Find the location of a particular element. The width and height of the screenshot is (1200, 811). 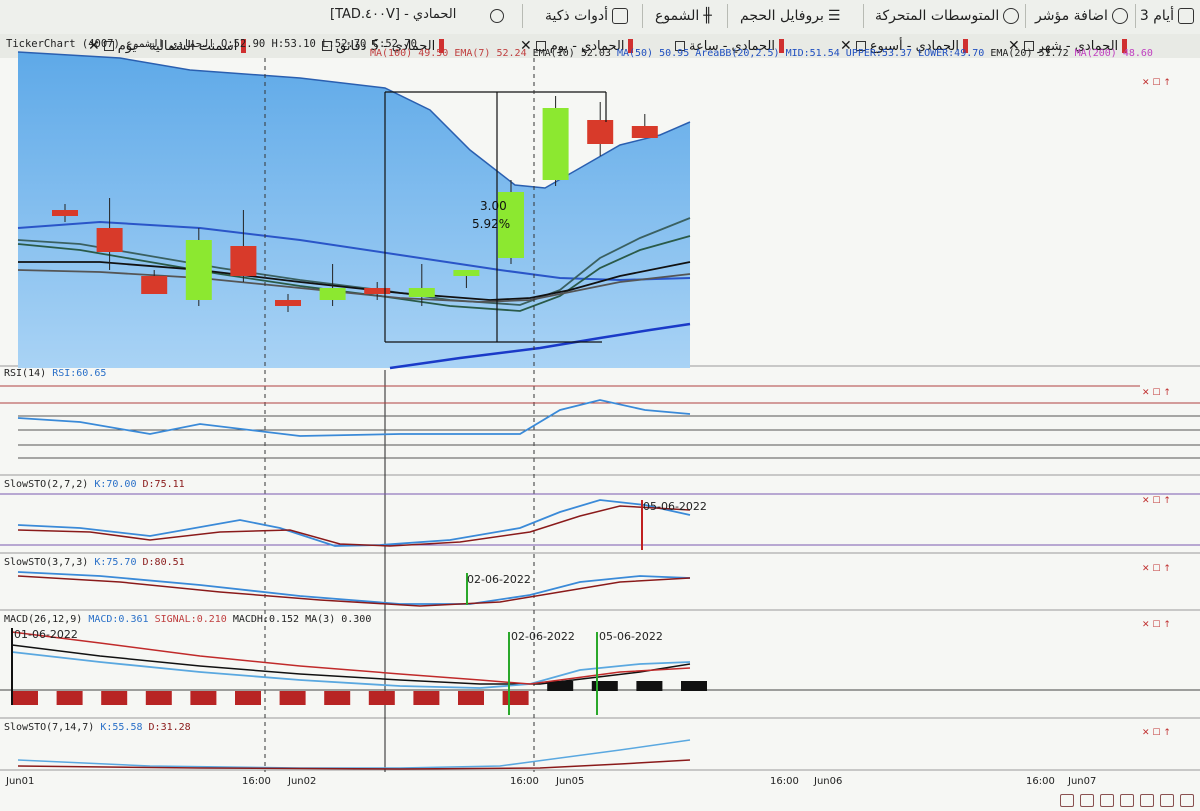

slow-sto-2-panel: 02-06-2022 is located at coordinates (354, 589).